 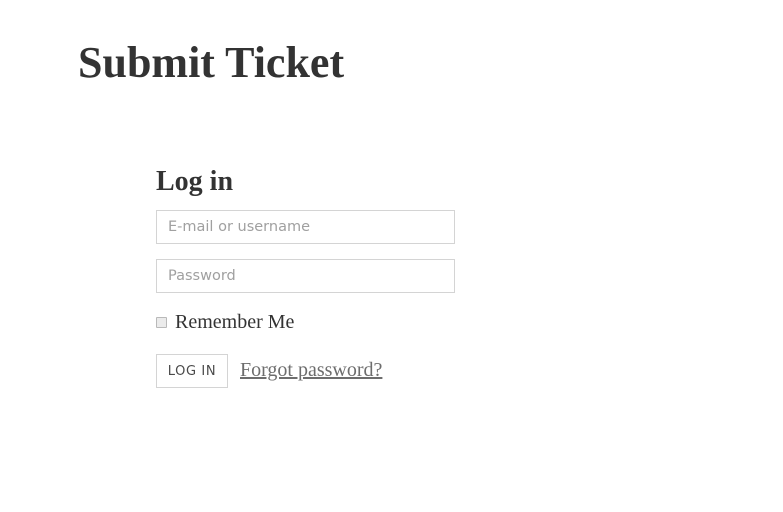 I want to click on login-password-input: Password, so click(x=305, y=276).